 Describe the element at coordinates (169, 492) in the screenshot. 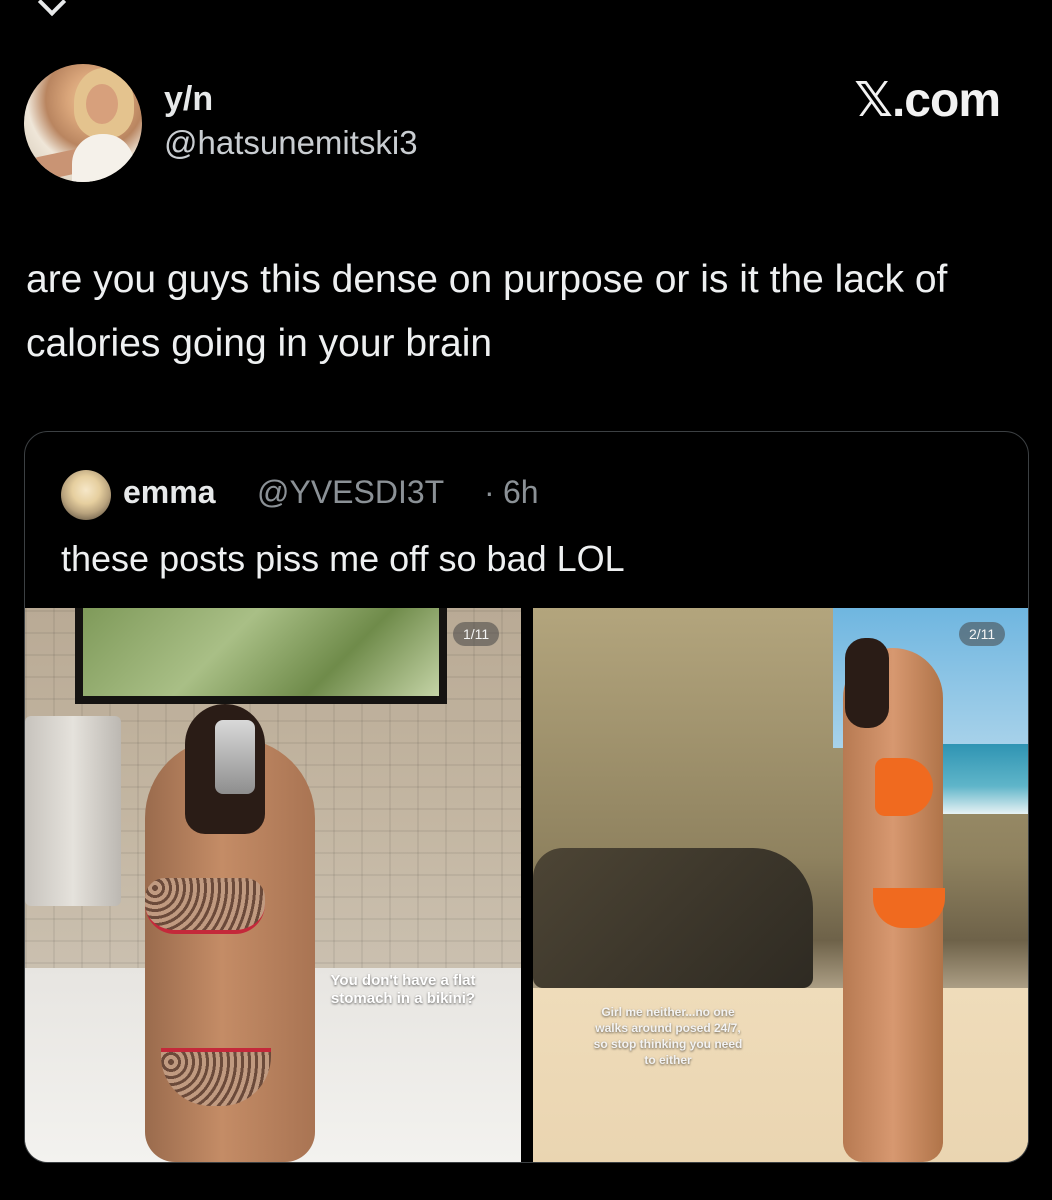

I see `quoted-author-display-name: emma` at that location.